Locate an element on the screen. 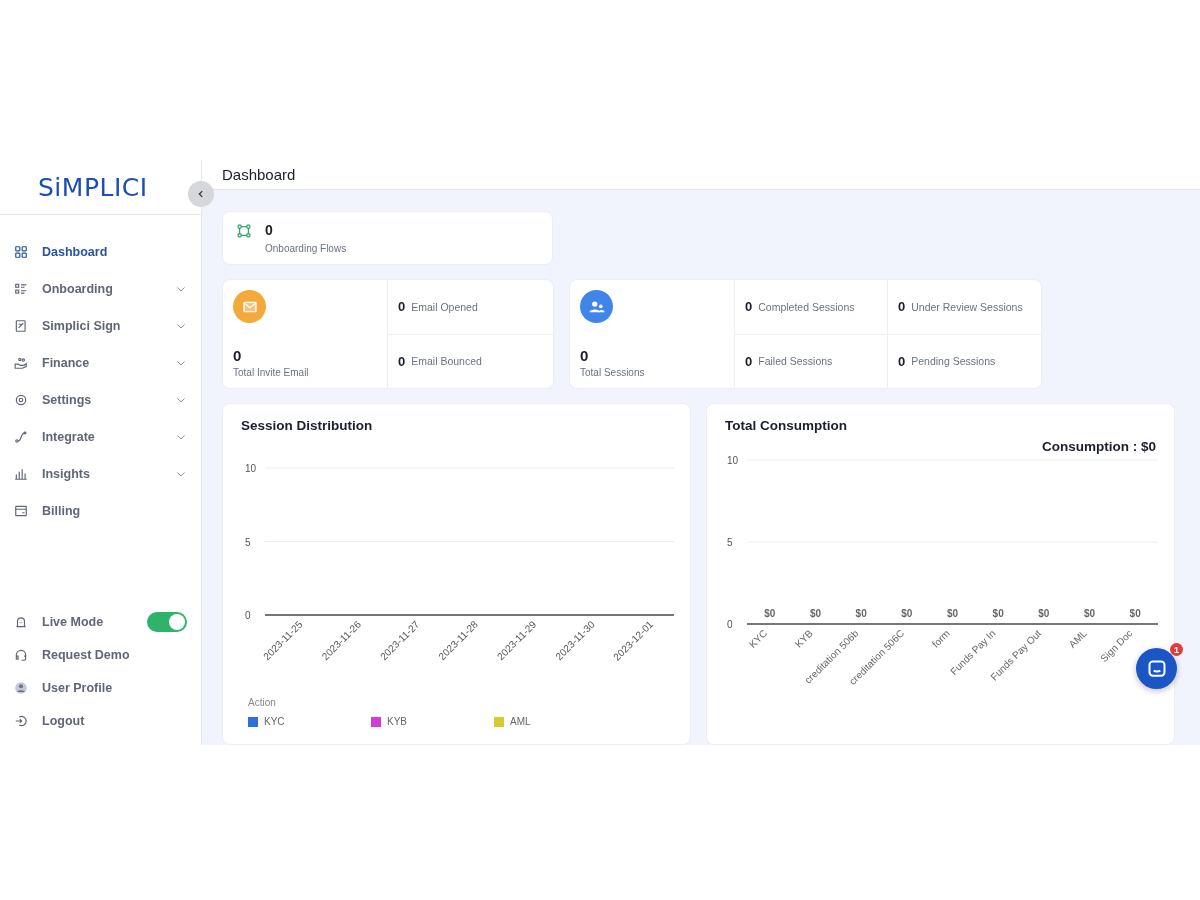 The image size is (1200, 900). sidebar-item: Integrate is located at coordinates (100, 436).